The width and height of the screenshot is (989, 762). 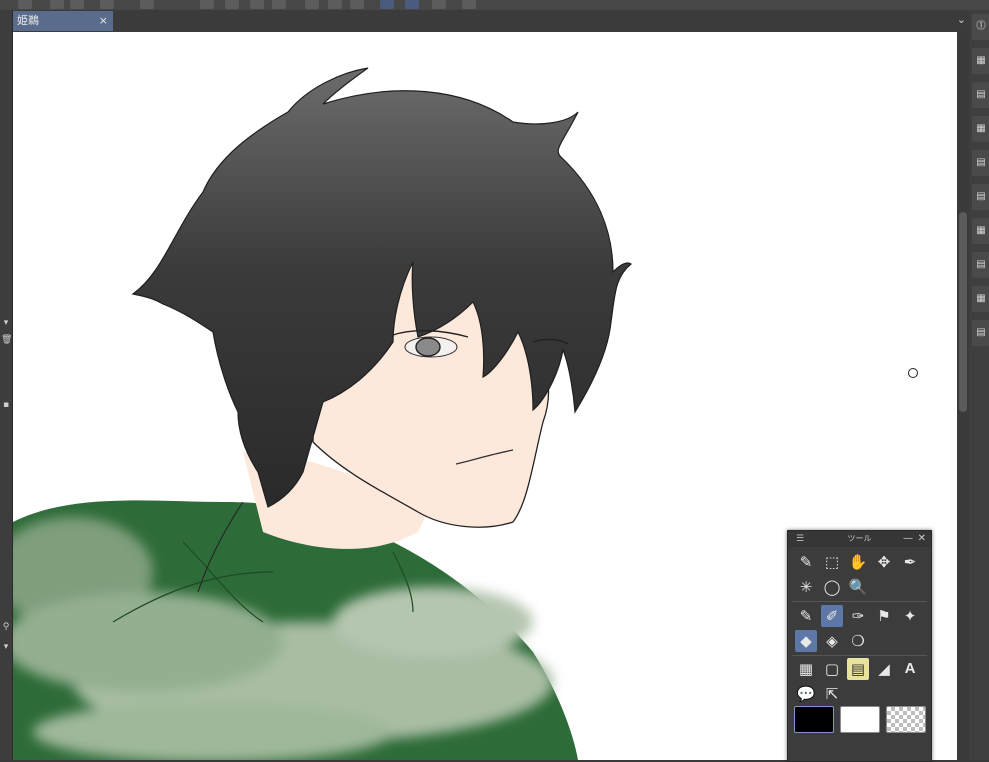 What do you see at coordinates (858, 641) in the screenshot?
I see `fill-icon: ❍` at bounding box center [858, 641].